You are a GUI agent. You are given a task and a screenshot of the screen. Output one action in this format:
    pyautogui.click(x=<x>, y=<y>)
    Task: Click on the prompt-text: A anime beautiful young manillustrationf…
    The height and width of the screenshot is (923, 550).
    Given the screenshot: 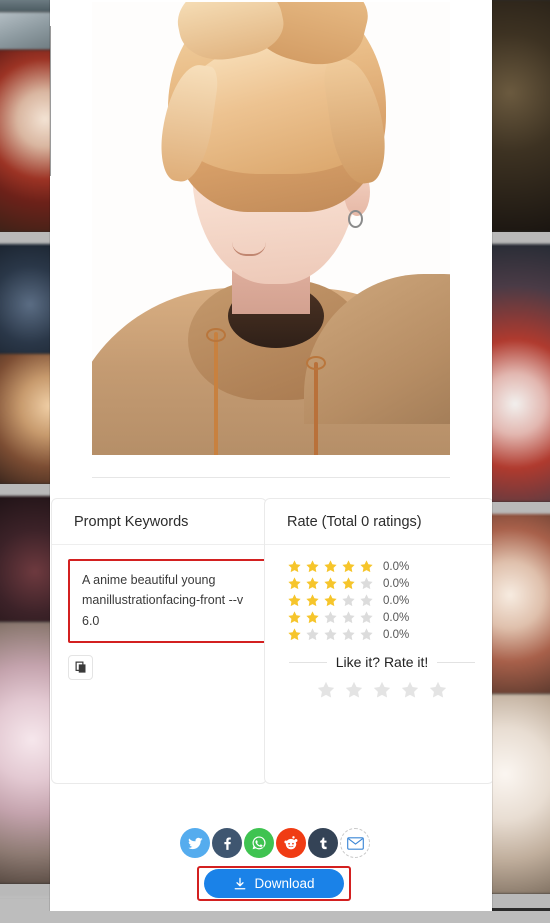 What is the action you would take?
    pyautogui.click(x=170, y=601)
    